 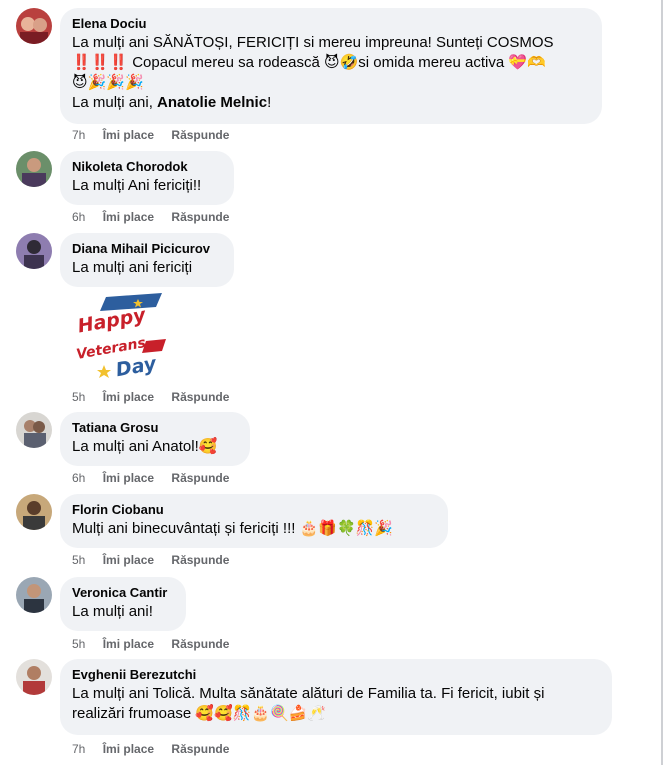 What do you see at coordinates (136, 366) in the screenshot?
I see `sticker-word-3: Day` at bounding box center [136, 366].